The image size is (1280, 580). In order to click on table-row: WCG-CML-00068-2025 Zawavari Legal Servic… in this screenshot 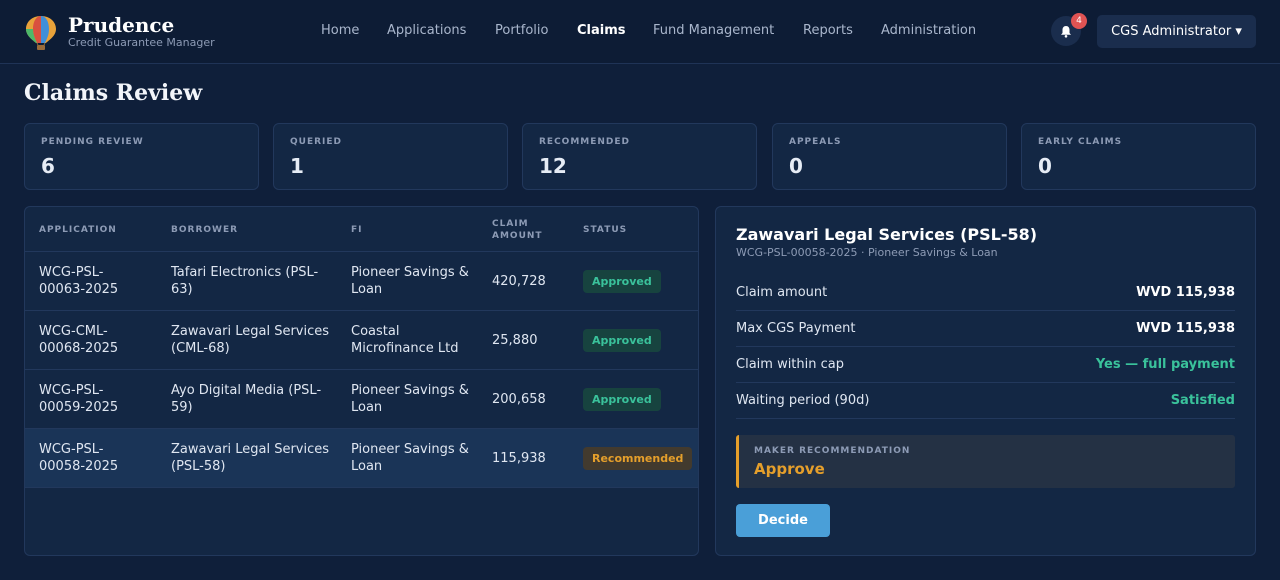, I will do `click(361, 340)`.